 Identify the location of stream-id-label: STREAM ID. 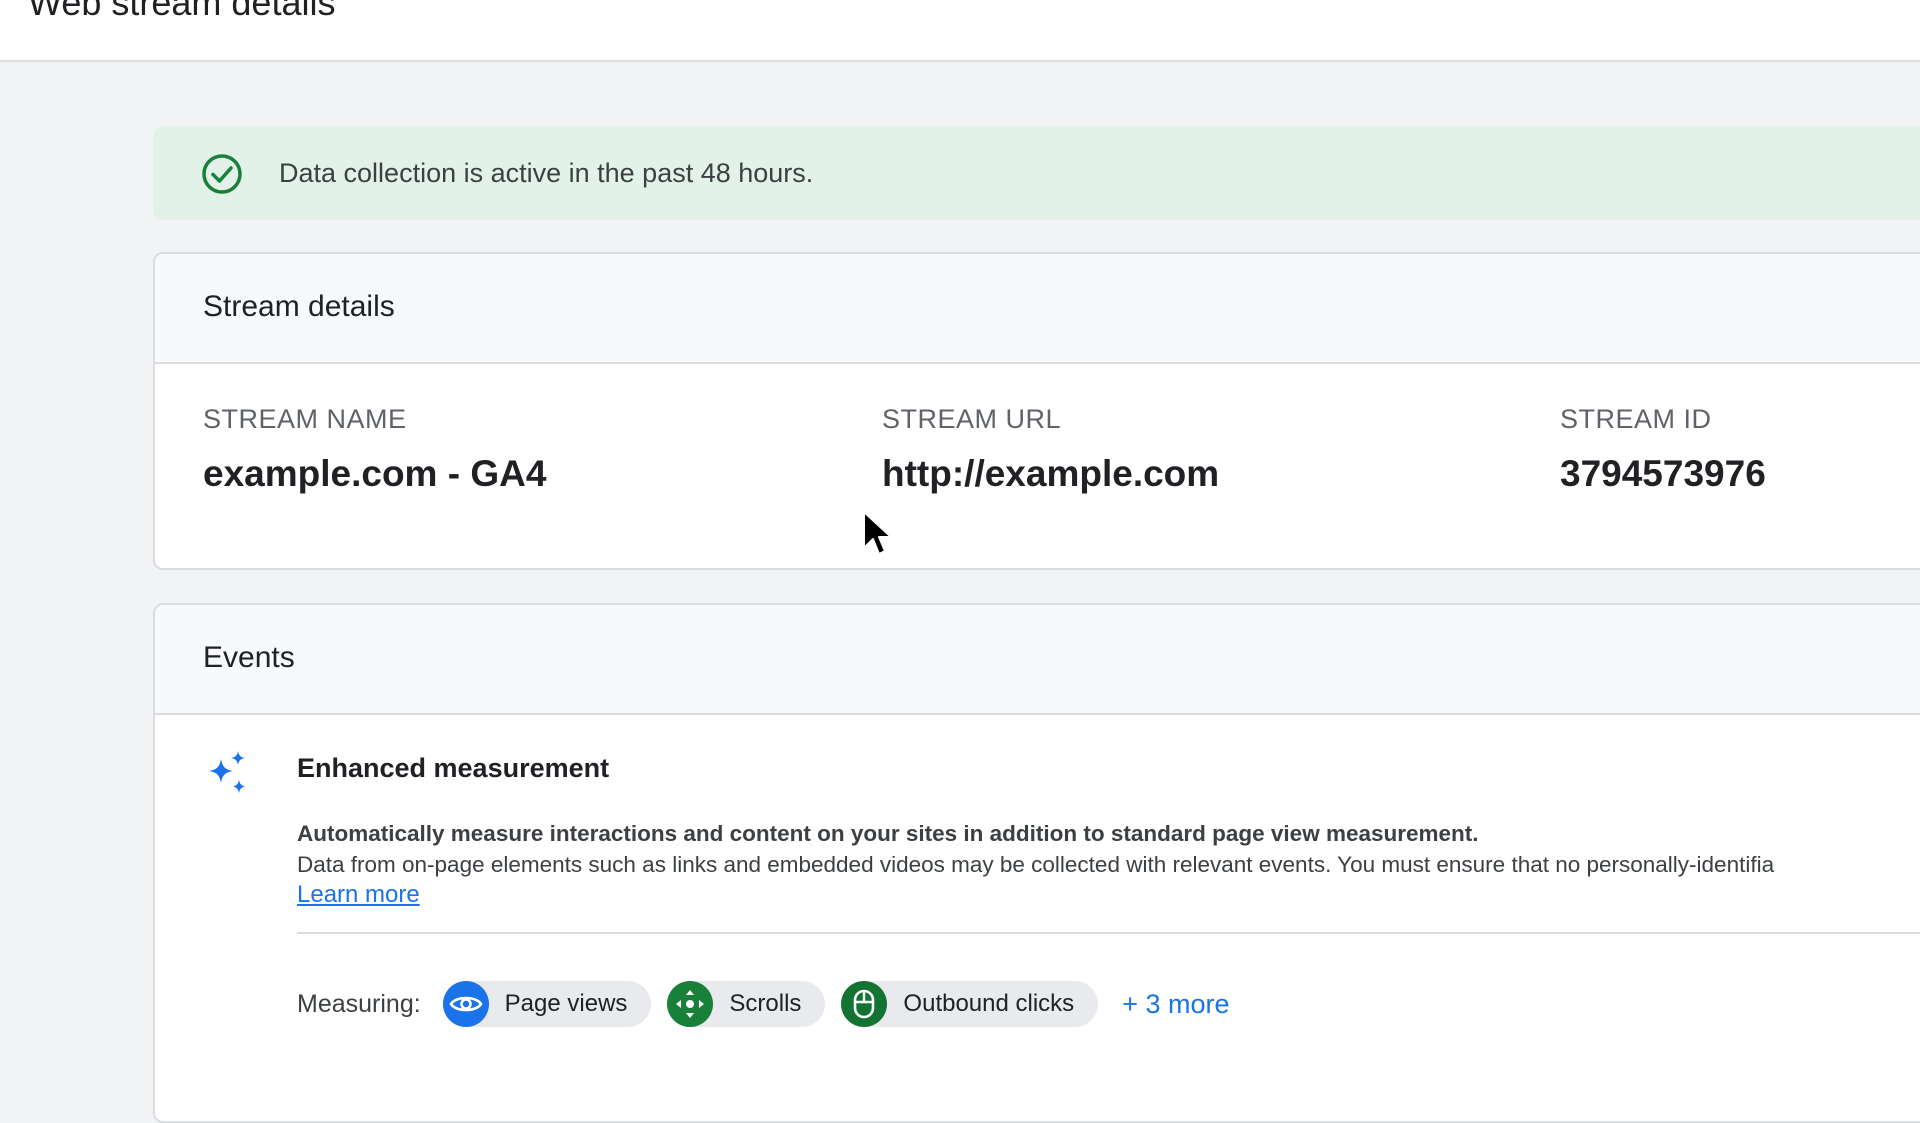
(1636, 419).